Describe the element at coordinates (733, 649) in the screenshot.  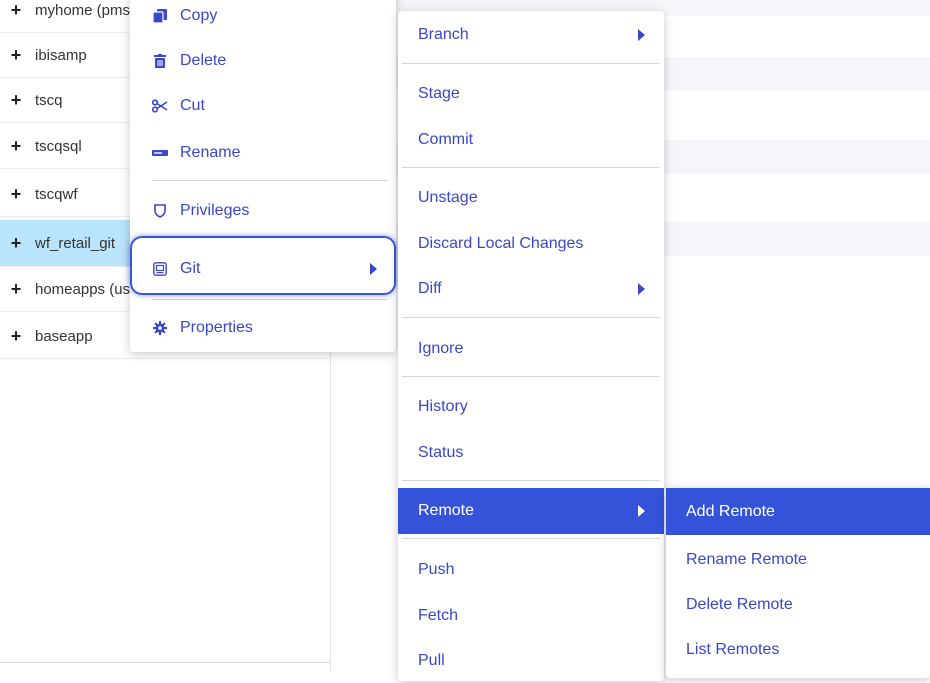
I see `menu-label: List Remotes` at that location.